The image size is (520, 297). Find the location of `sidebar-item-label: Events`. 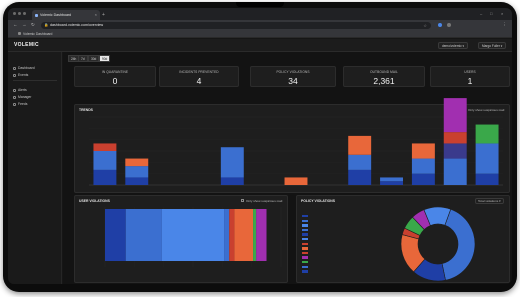

sidebar-item-label: Events is located at coordinates (23, 75).